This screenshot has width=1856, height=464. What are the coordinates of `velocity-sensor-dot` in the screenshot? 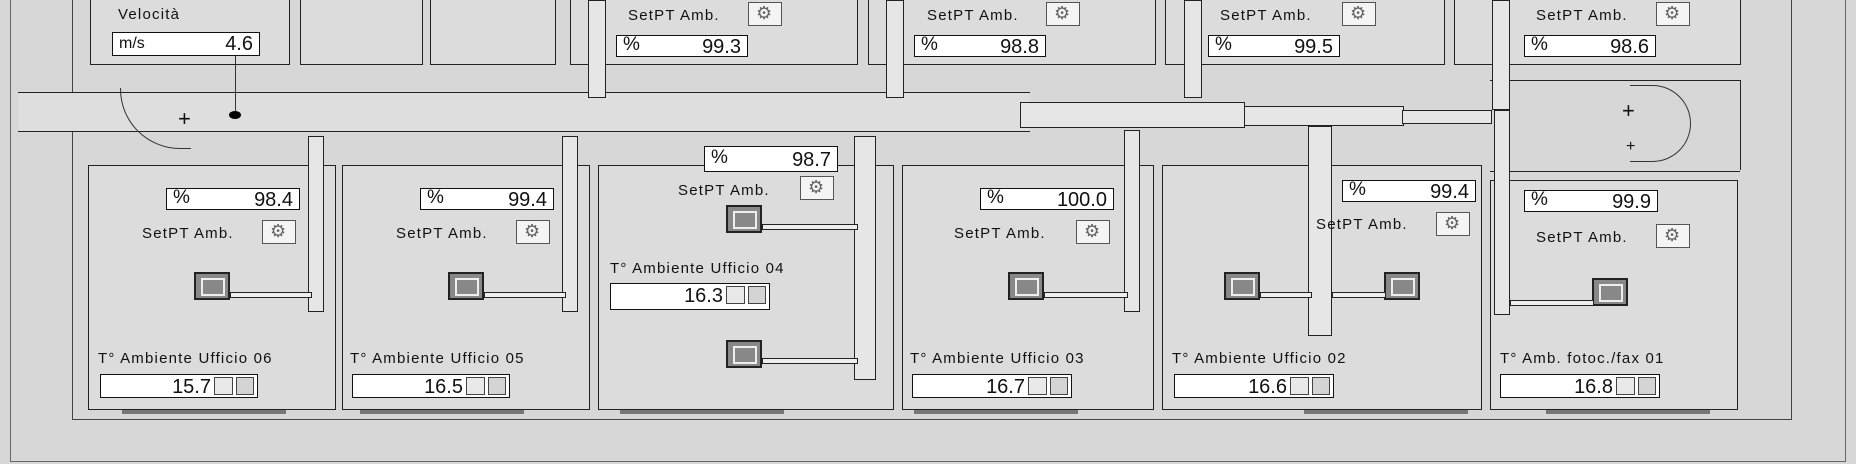 It's located at (235, 115).